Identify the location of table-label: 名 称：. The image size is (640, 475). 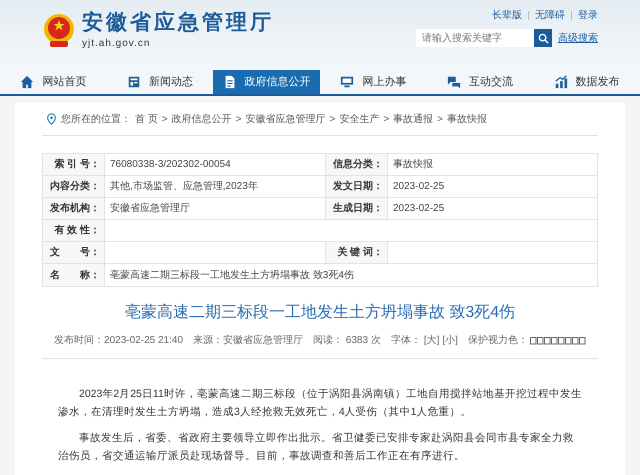
(74, 275).